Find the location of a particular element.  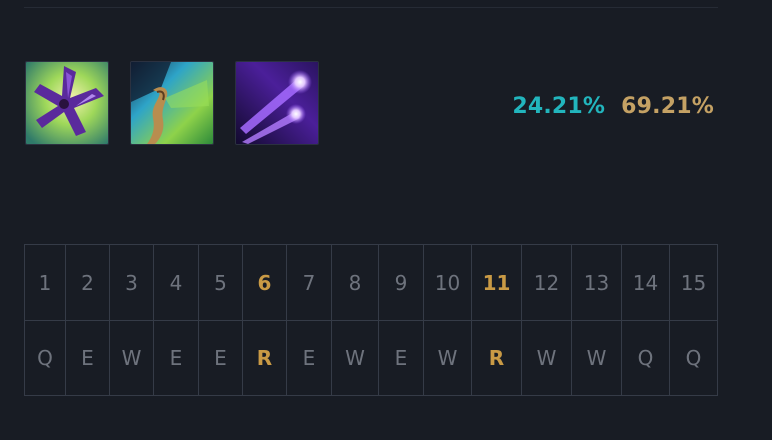

divider is located at coordinates (371, 7).